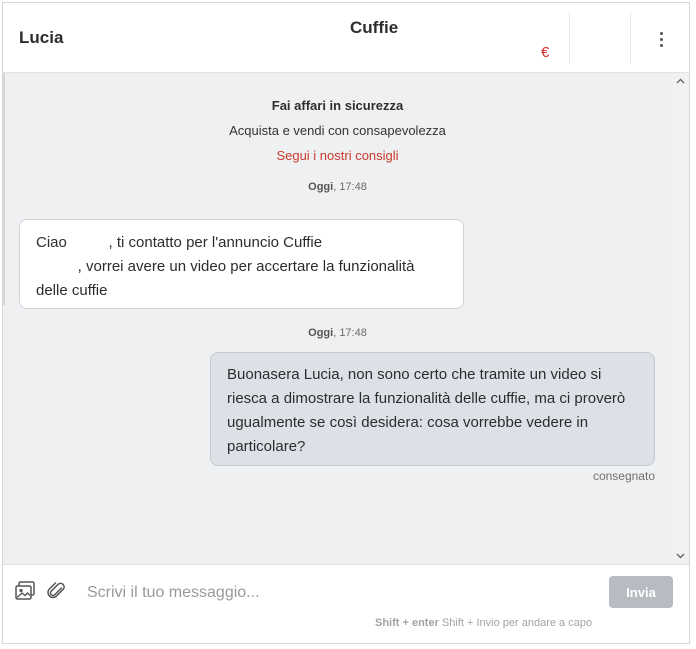 Image resolution: width=696 pixels, height=649 pixels. What do you see at coordinates (545, 52) in the screenshot?
I see `item-price: €` at bounding box center [545, 52].